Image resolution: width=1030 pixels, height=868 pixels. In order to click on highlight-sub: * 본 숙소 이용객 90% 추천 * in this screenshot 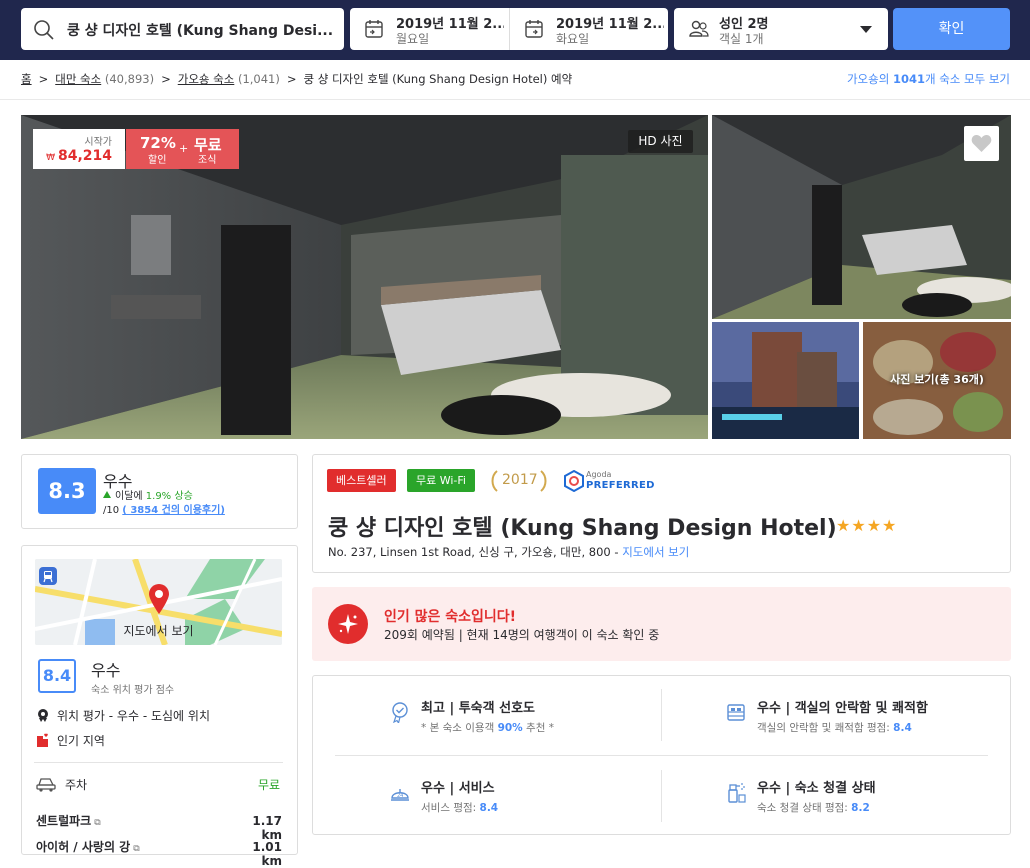, I will do `click(487, 727)`.